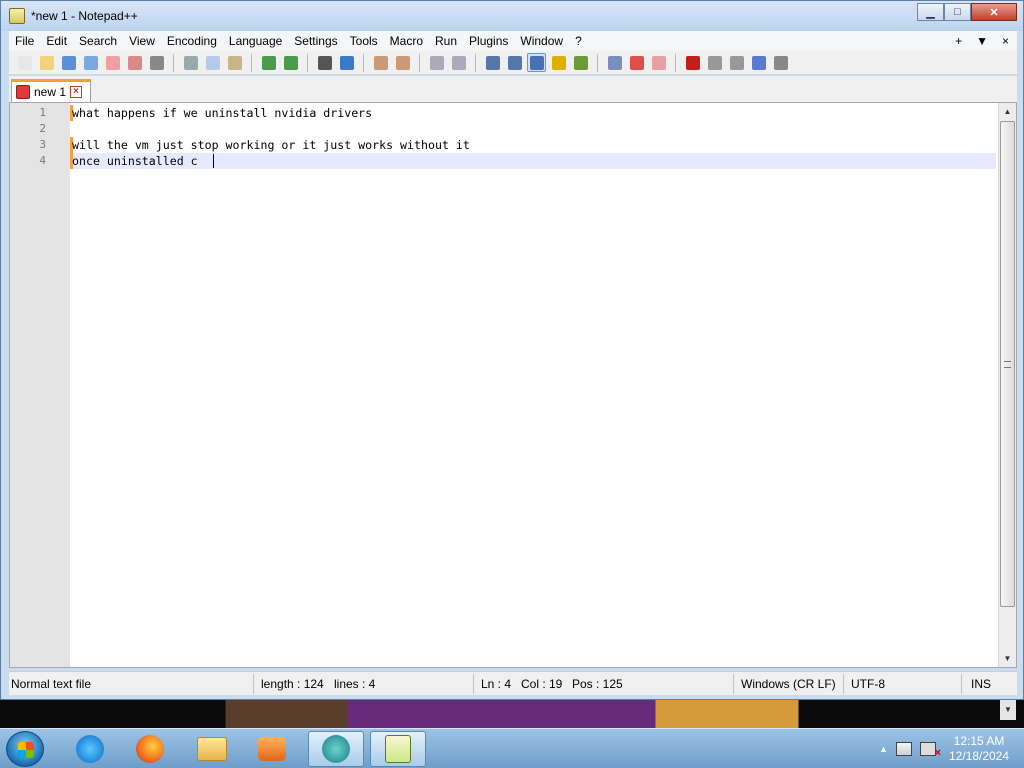  What do you see at coordinates (402, 62) in the screenshot?
I see `zoom-out-button` at bounding box center [402, 62].